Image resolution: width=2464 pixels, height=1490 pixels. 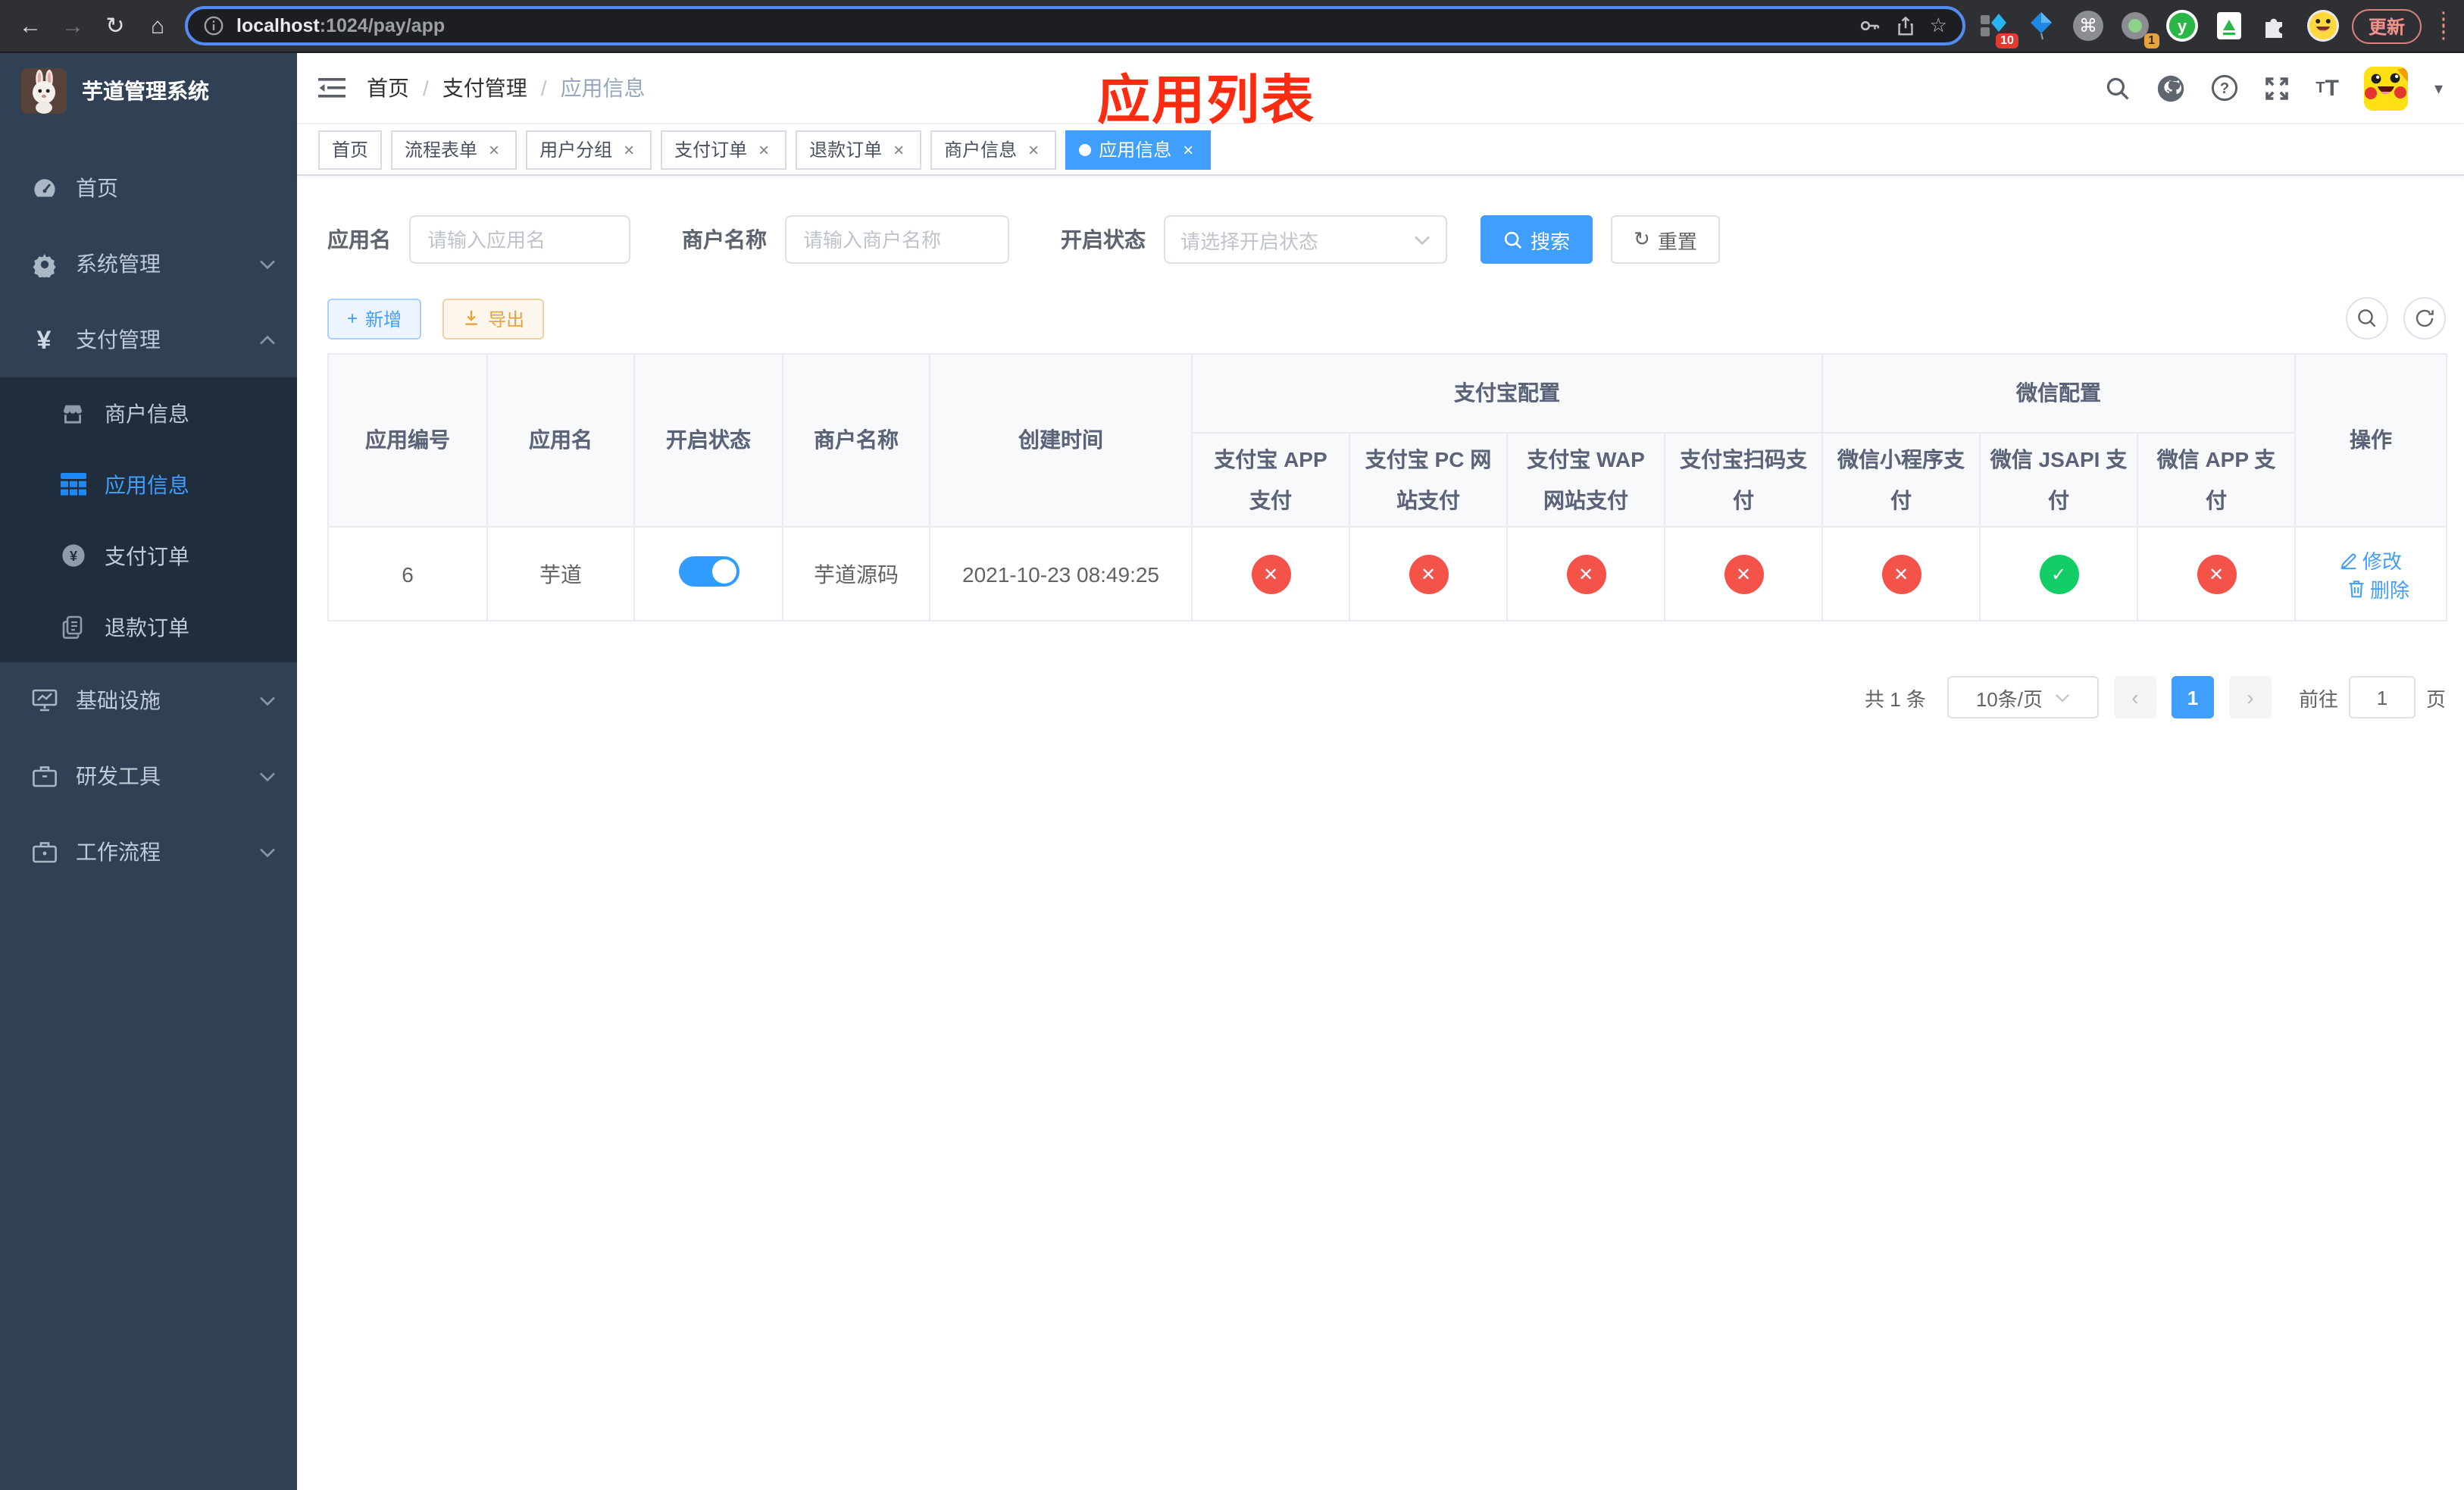 What do you see at coordinates (708, 440) in the screenshot?
I see `col-status: 开启状态` at bounding box center [708, 440].